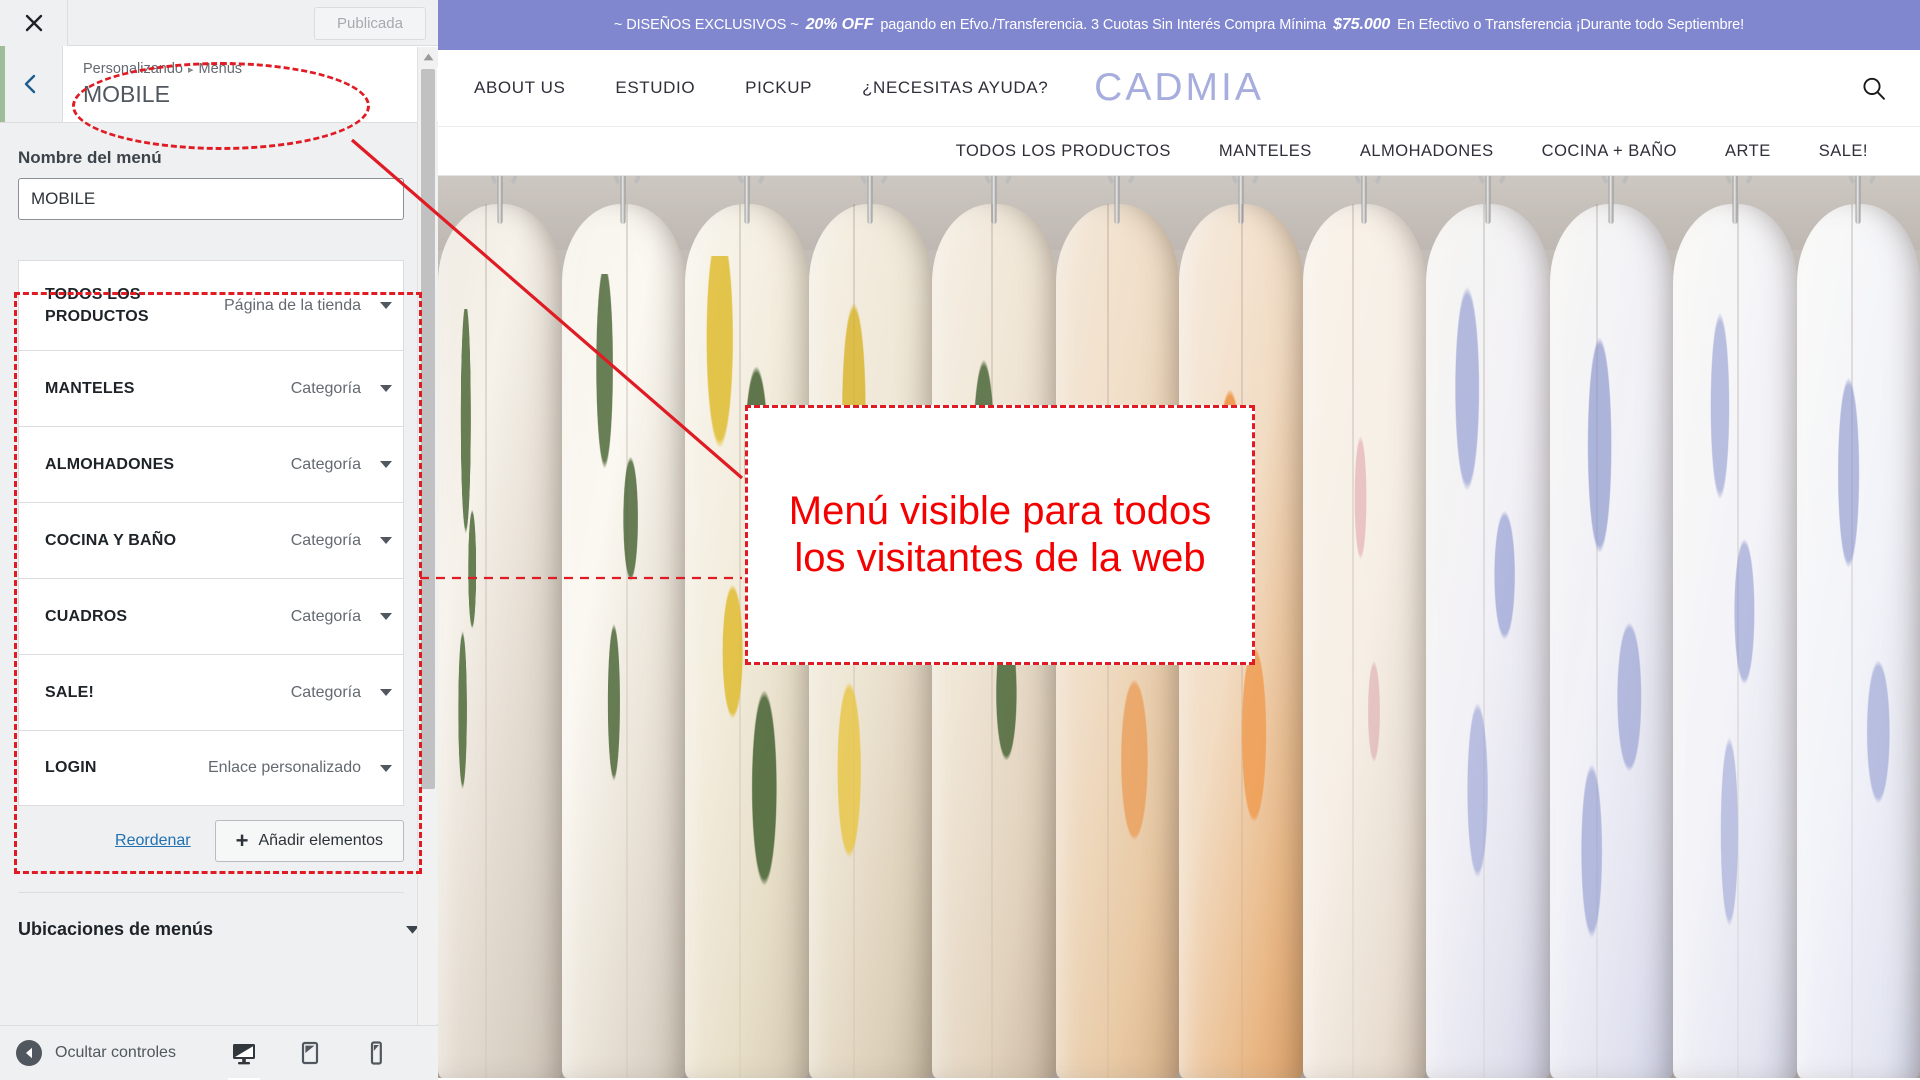  I want to click on panel-header-text: Personalizando ▸ Menús MOBILE, so click(250, 84).